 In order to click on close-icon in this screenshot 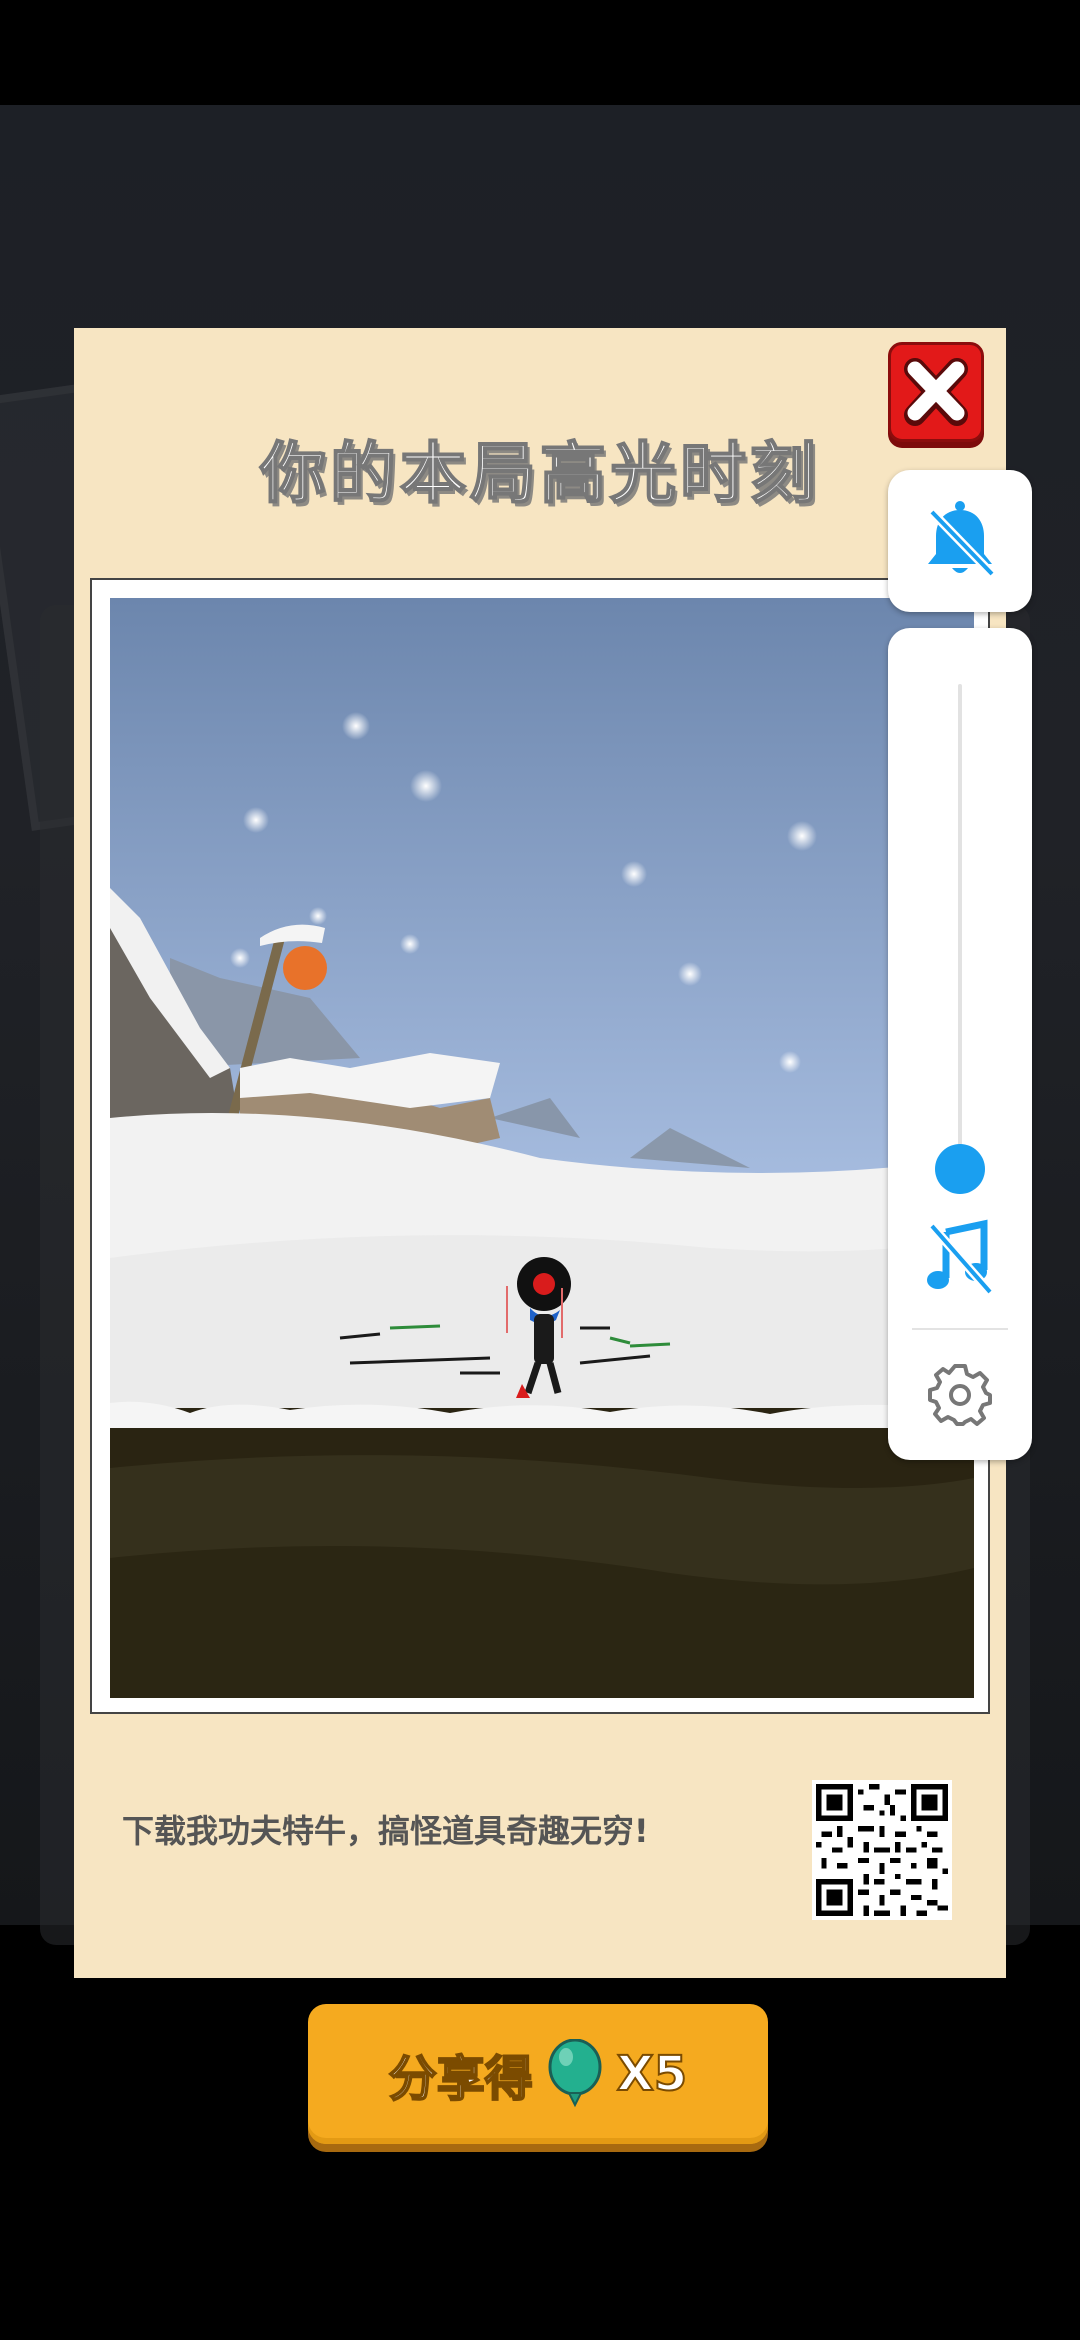, I will do `click(936, 392)`.